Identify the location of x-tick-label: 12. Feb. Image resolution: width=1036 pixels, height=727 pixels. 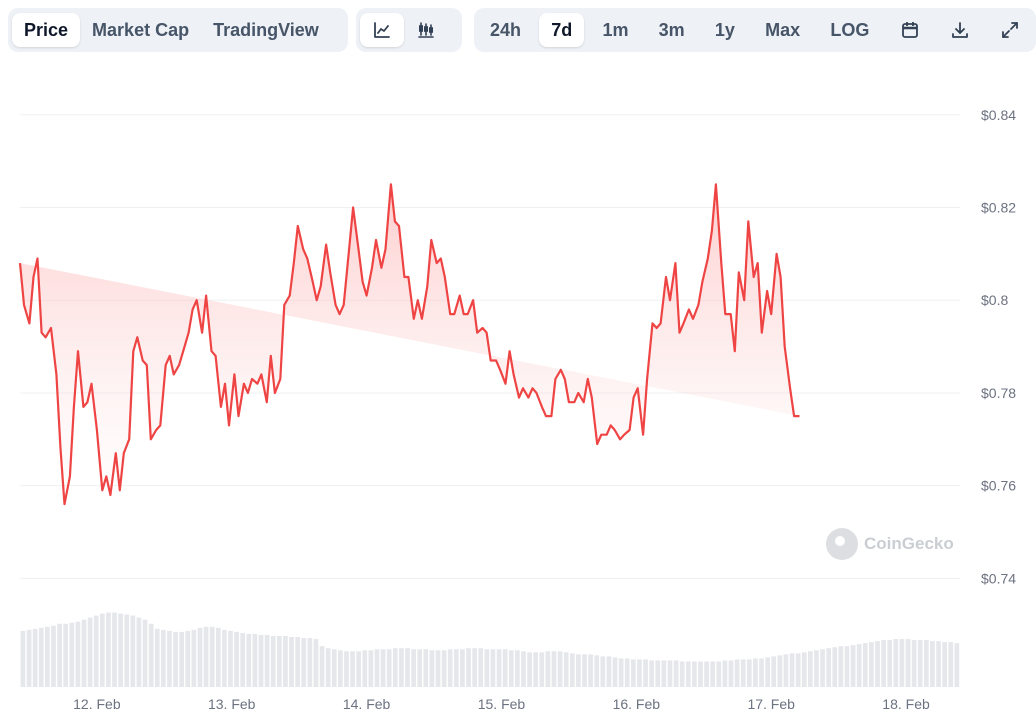
(97, 704).